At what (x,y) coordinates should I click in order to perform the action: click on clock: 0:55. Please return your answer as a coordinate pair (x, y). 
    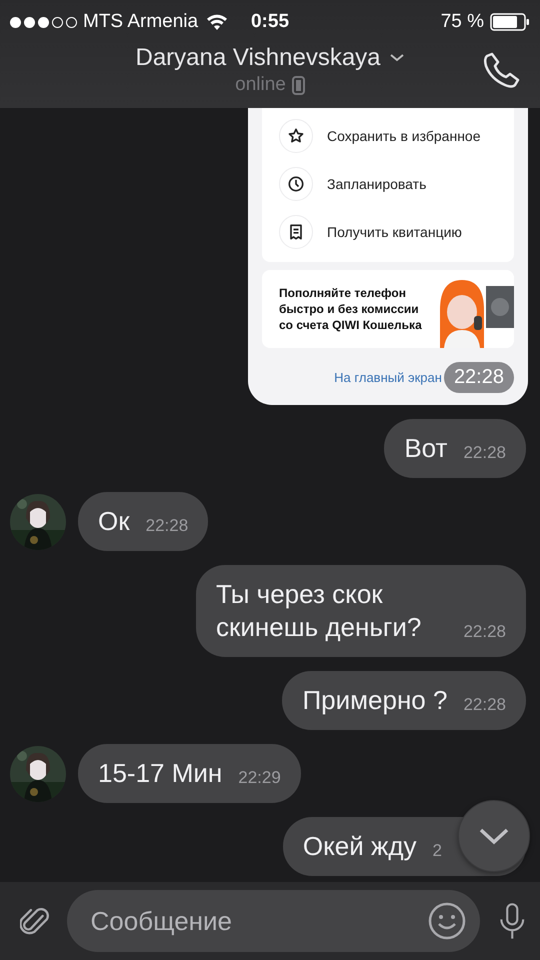
    Looking at the image, I should click on (270, 22).